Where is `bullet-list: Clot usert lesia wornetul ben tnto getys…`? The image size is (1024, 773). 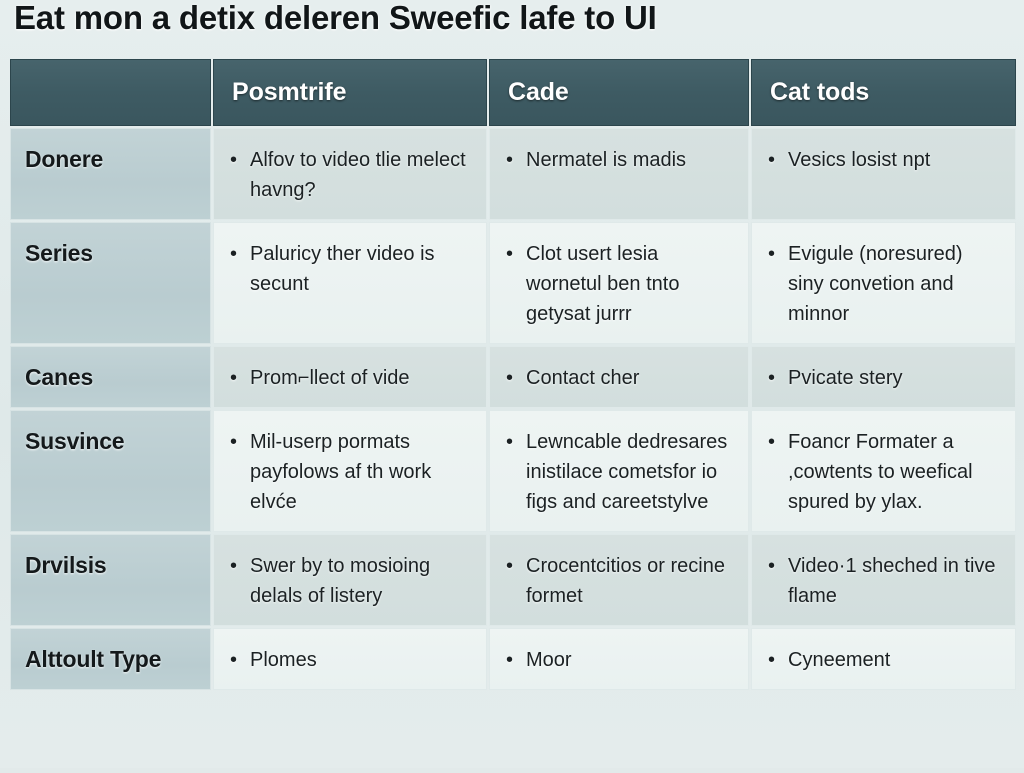
bullet-list: Clot usert lesia wornetul ben tnto getys… is located at coordinates (619, 284).